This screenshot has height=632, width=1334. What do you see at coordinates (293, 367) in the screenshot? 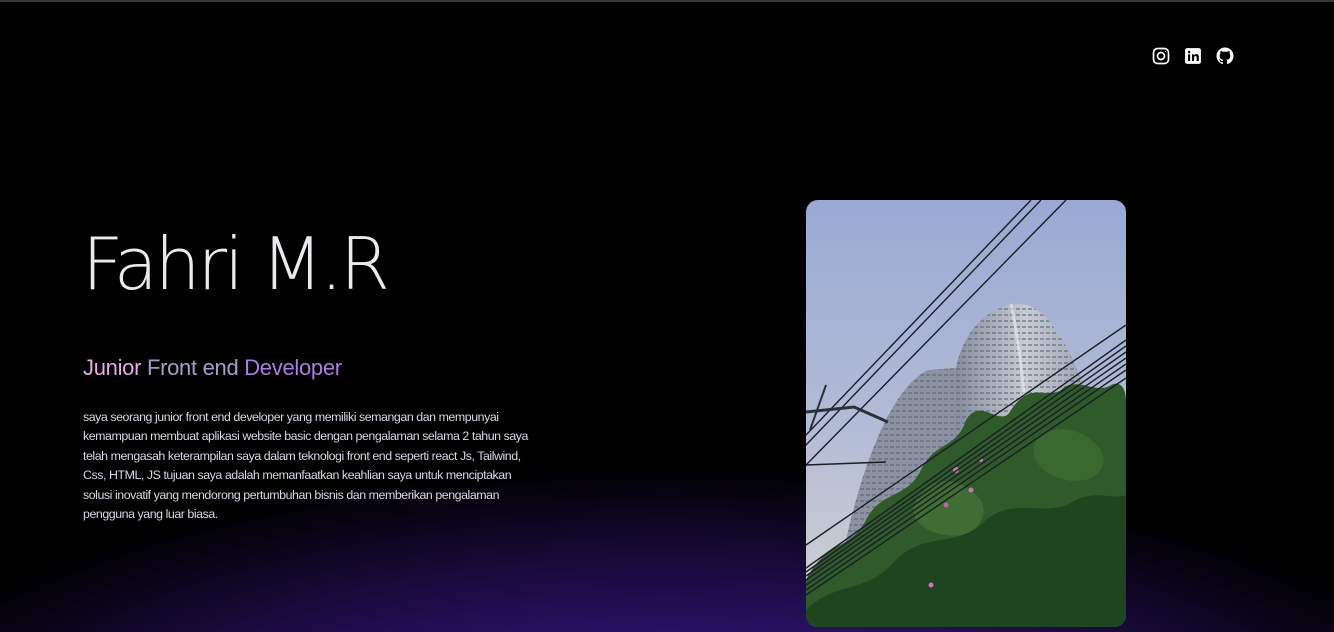
I see `role-developer: Developer` at bounding box center [293, 367].